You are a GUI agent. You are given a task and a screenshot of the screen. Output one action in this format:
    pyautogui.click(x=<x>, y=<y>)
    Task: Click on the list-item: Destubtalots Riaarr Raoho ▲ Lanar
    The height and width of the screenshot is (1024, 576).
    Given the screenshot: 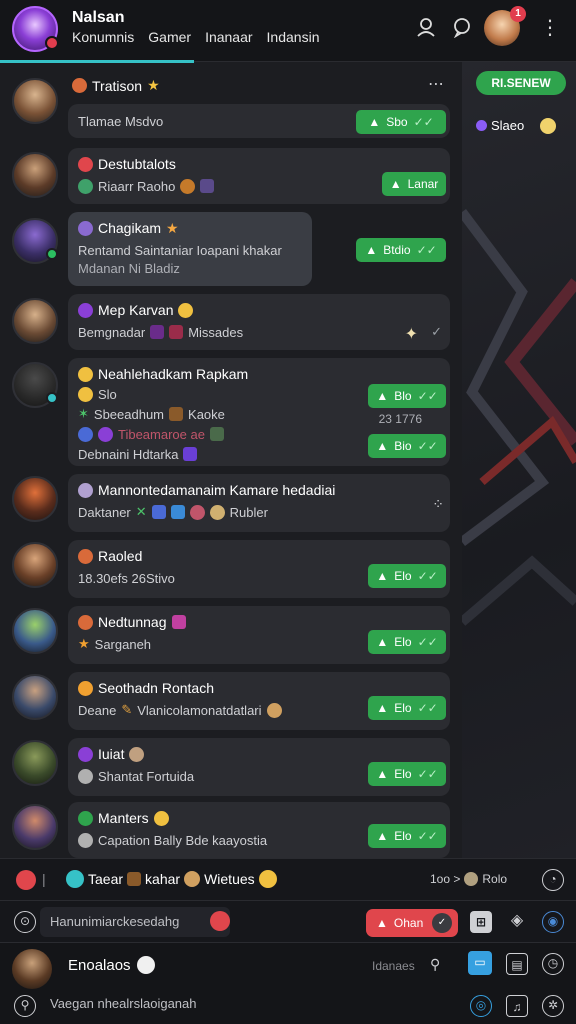 What is the action you would take?
    pyautogui.click(x=231, y=178)
    